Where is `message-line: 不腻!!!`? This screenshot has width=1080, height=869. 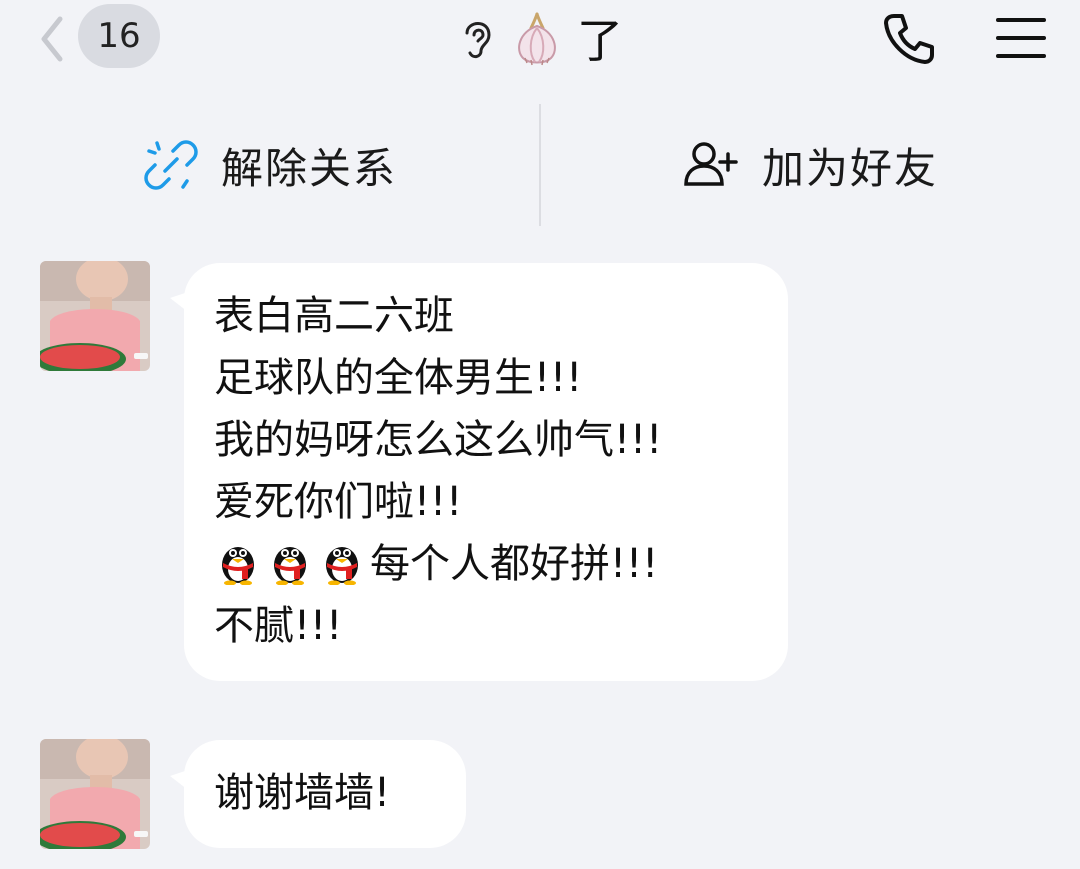 message-line: 不腻!!! is located at coordinates (278, 626).